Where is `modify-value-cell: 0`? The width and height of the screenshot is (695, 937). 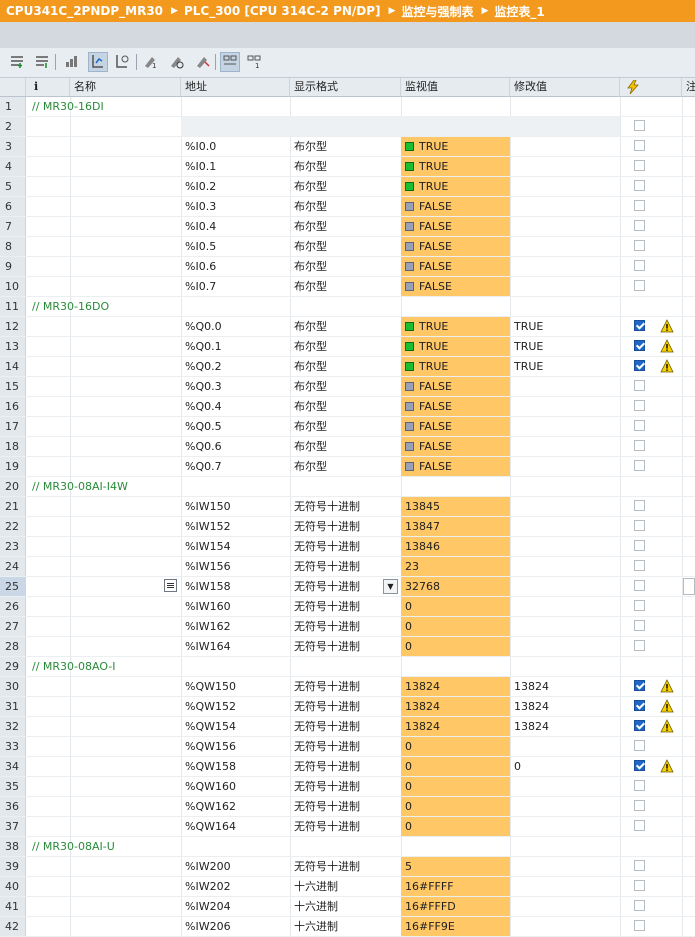
modify-value-cell: 0 is located at coordinates (565, 766).